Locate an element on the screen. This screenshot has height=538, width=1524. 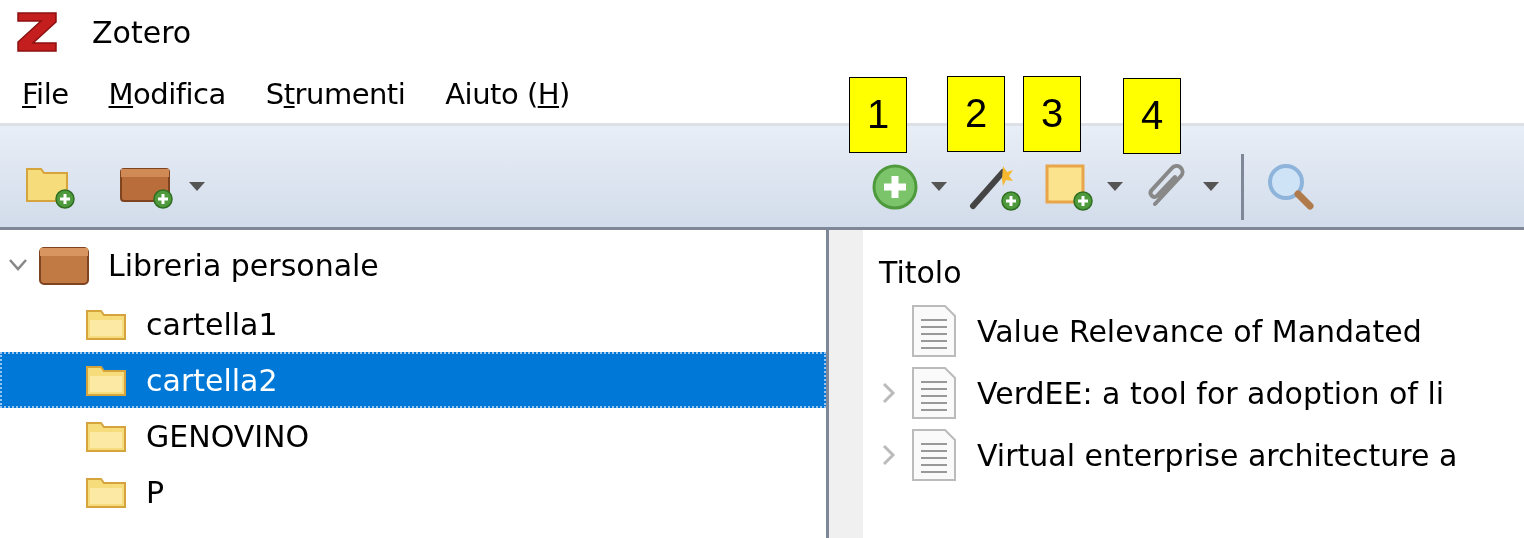
app-logo-icon is located at coordinates (37, 32).